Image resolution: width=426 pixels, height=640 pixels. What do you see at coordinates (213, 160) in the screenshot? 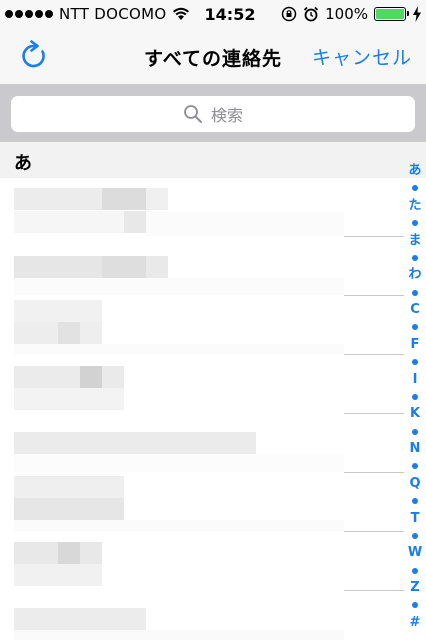
I see `section-header: あ` at bounding box center [213, 160].